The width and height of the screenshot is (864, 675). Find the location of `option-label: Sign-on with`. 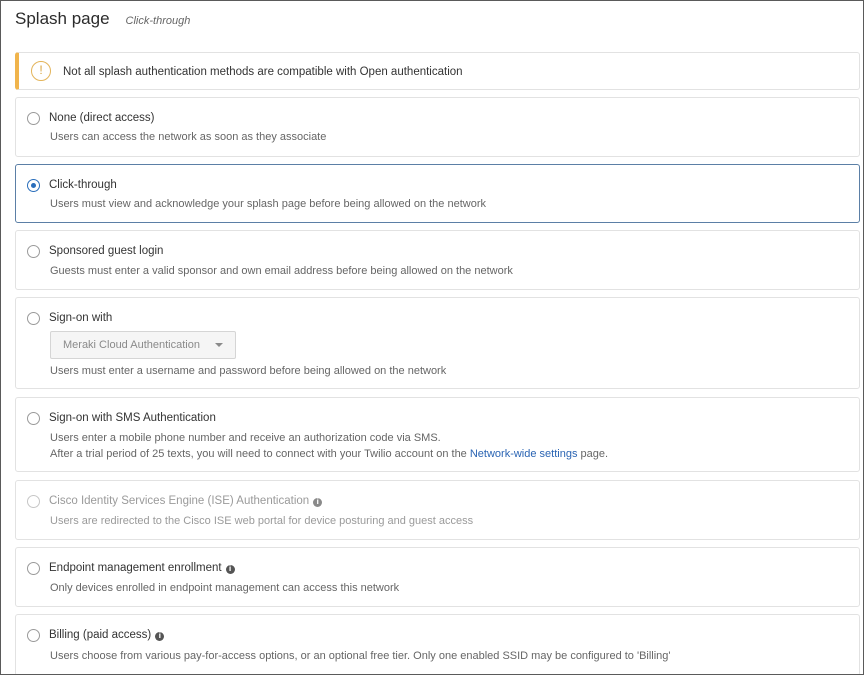

option-label: Sign-on with is located at coordinates (81, 318).